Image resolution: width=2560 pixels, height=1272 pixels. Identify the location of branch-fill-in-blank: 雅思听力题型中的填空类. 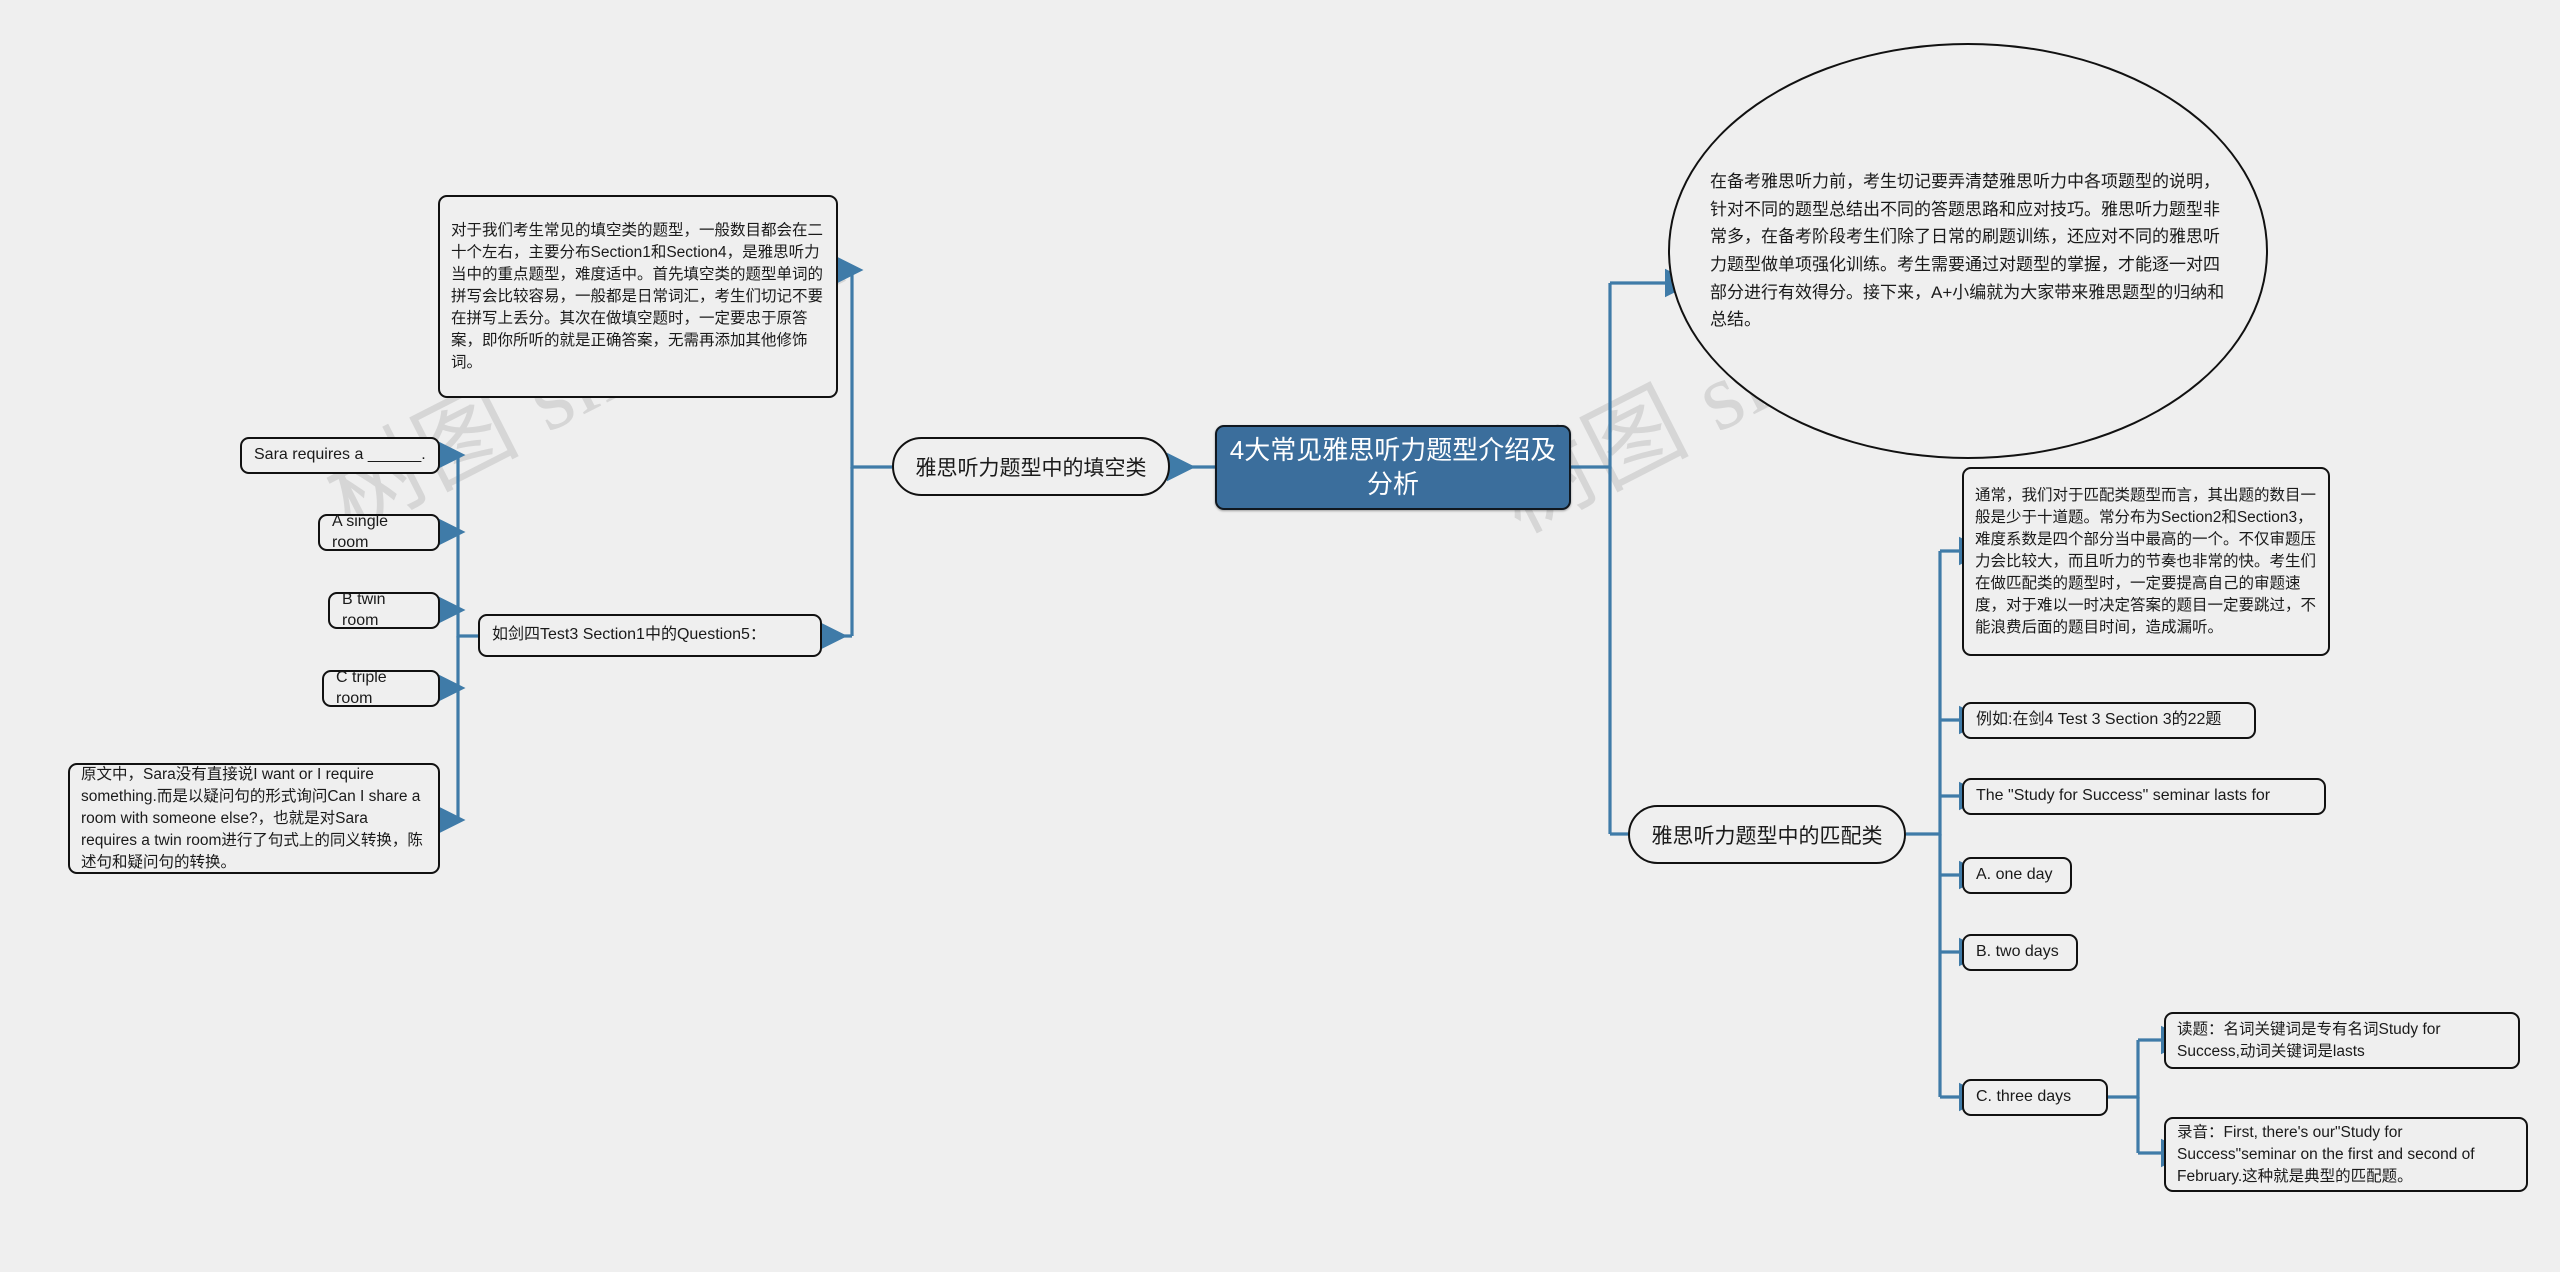
(1031, 466).